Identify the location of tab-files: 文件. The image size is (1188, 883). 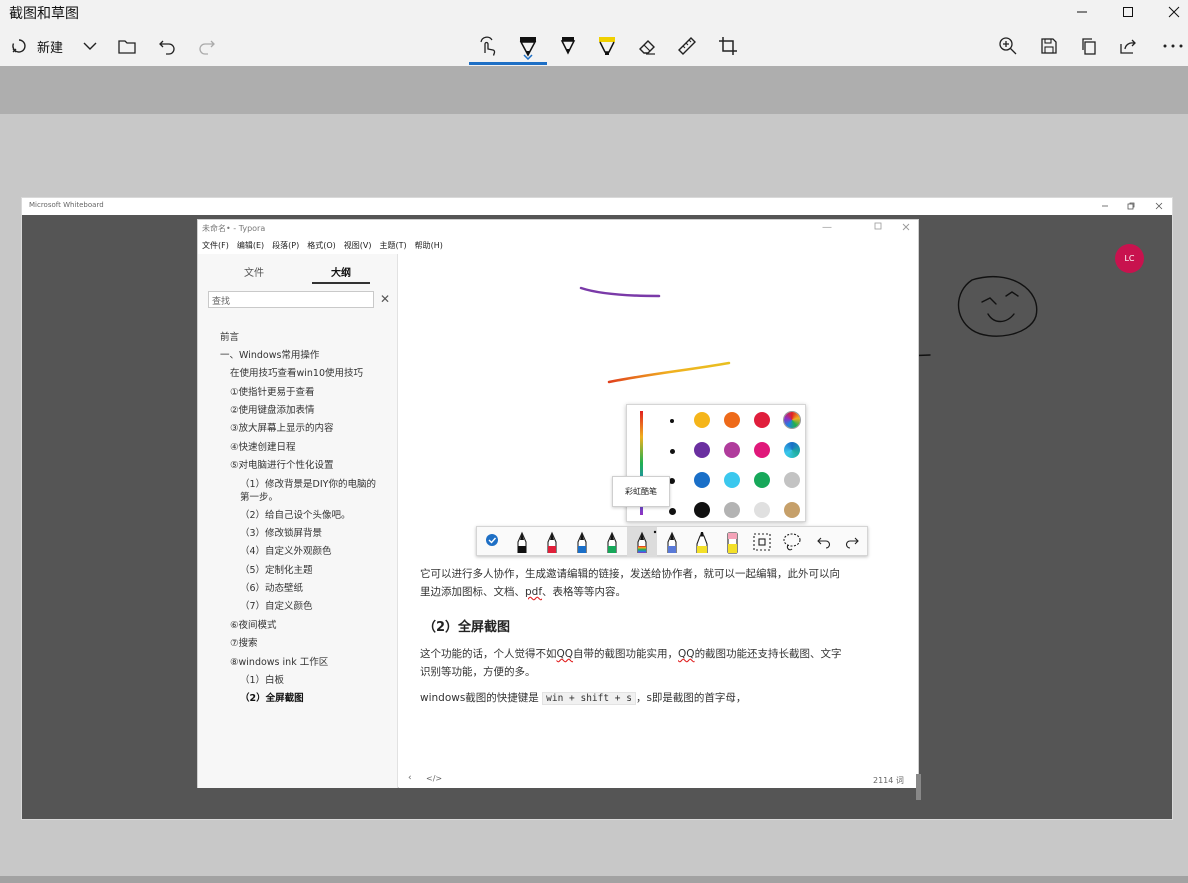
(254, 271).